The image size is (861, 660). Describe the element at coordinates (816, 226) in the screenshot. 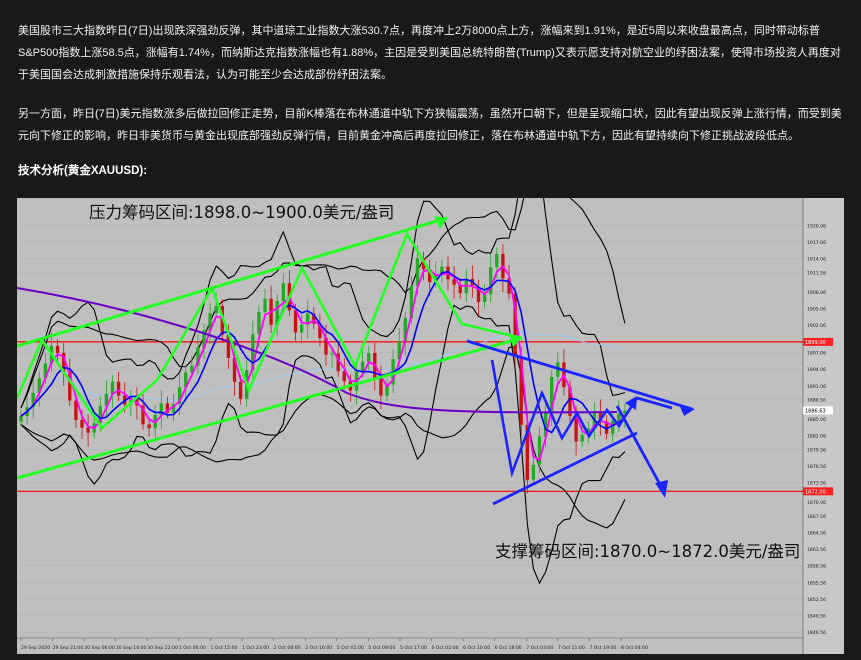

I see `price-tick-label: 1920.06` at that location.